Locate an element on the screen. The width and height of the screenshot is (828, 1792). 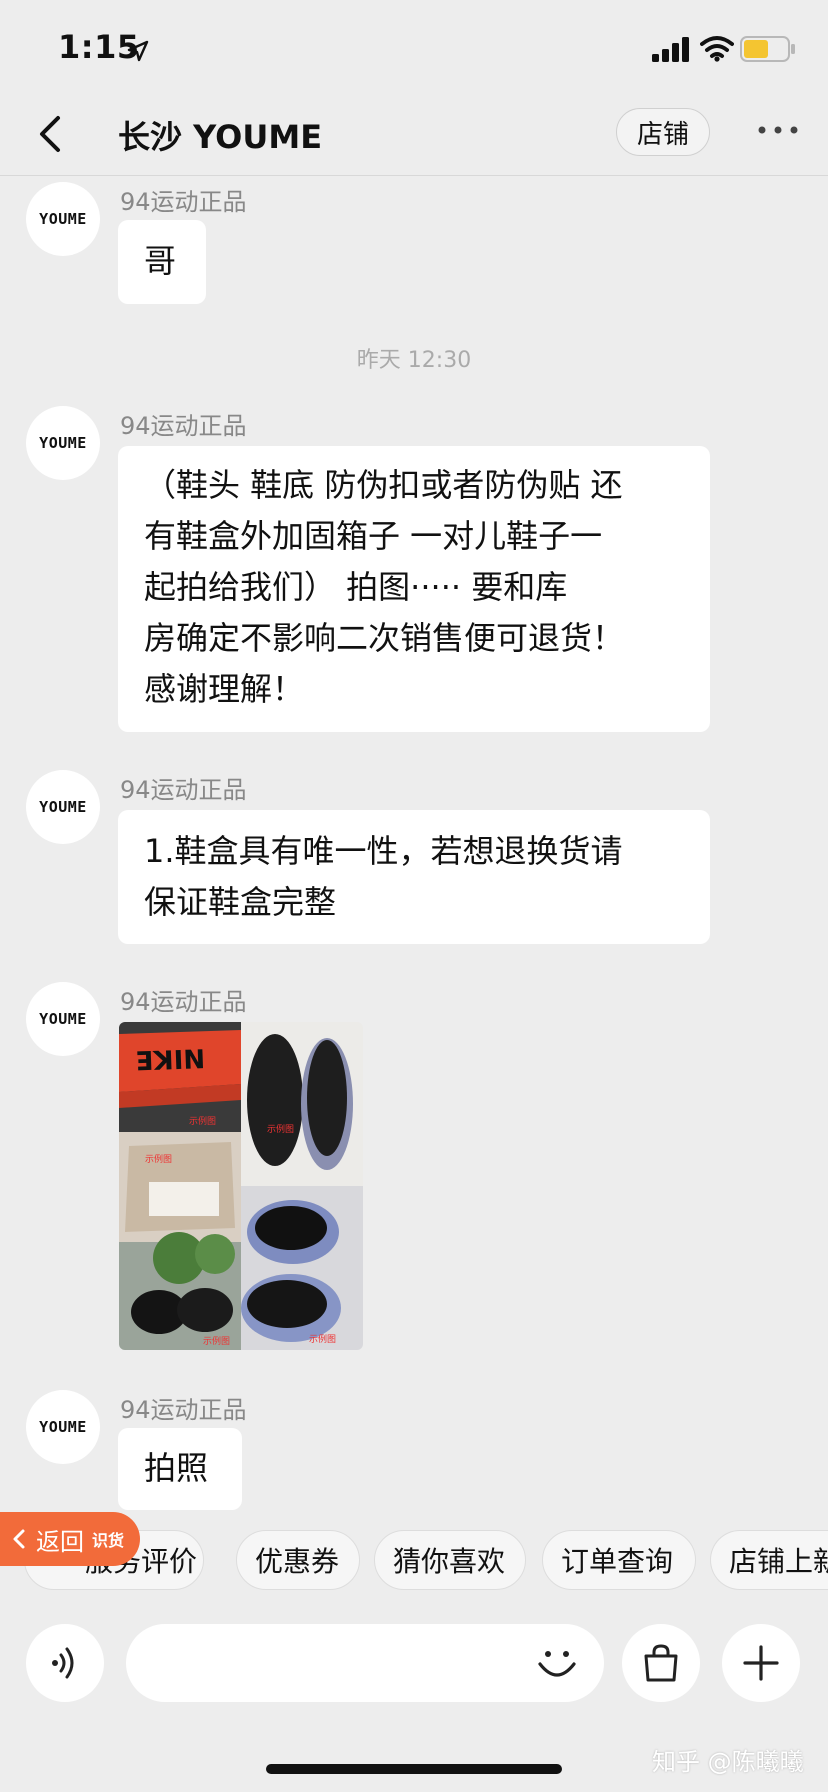
photo-collage: NIKE 示例图 示例图 示例图 示例图 示例图 is located at coordinates (241, 1186).